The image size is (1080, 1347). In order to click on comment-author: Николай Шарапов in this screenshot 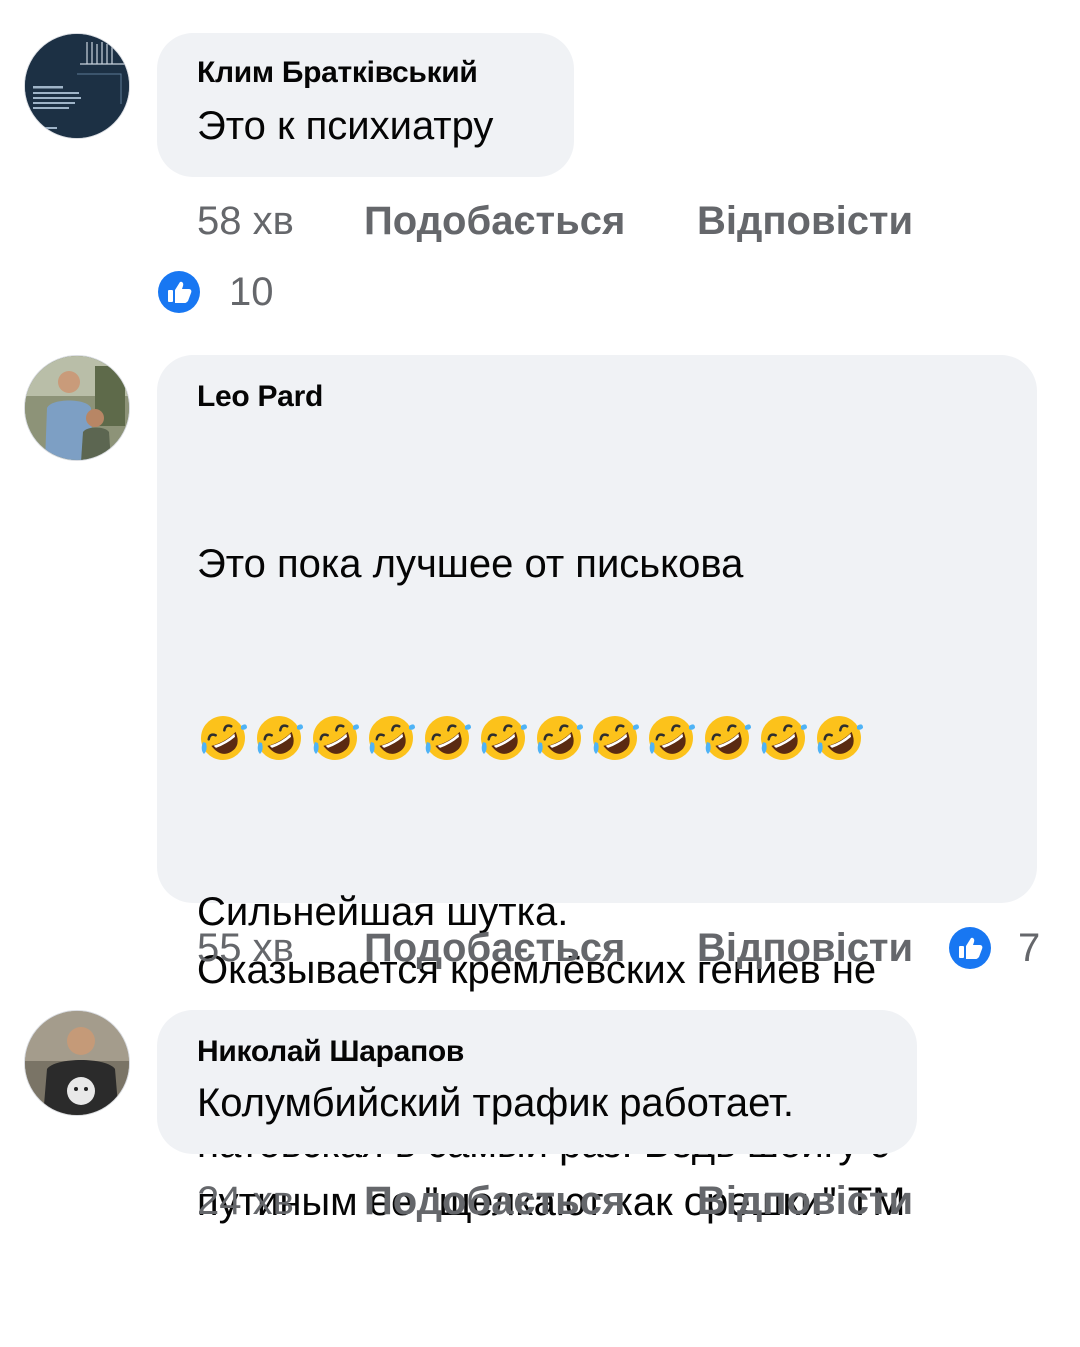, I will do `click(537, 1052)`.